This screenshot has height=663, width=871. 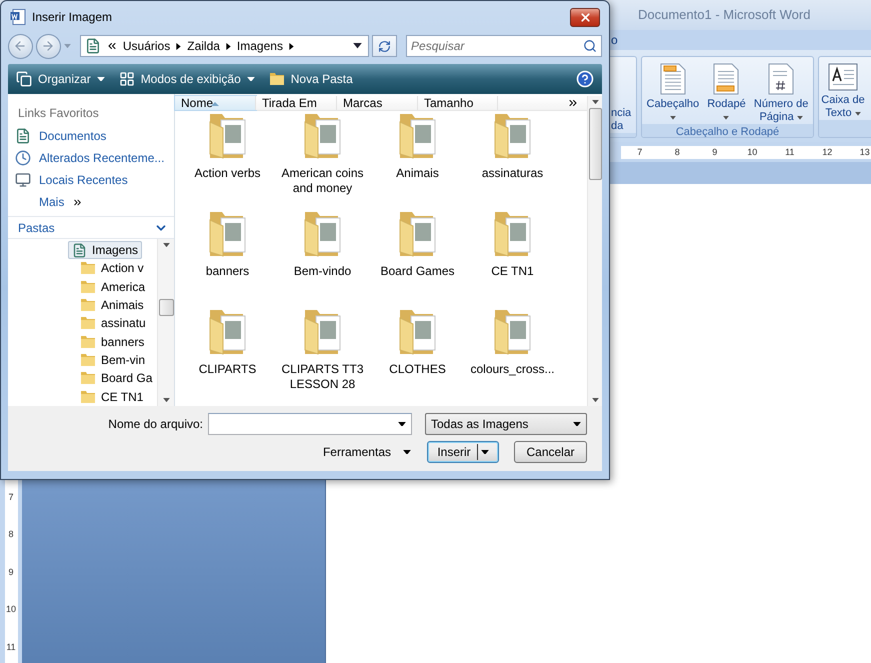 What do you see at coordinates (714, 152) in the screenshot?
I see `ruler-number: 9` at bounding box center [714, 152].